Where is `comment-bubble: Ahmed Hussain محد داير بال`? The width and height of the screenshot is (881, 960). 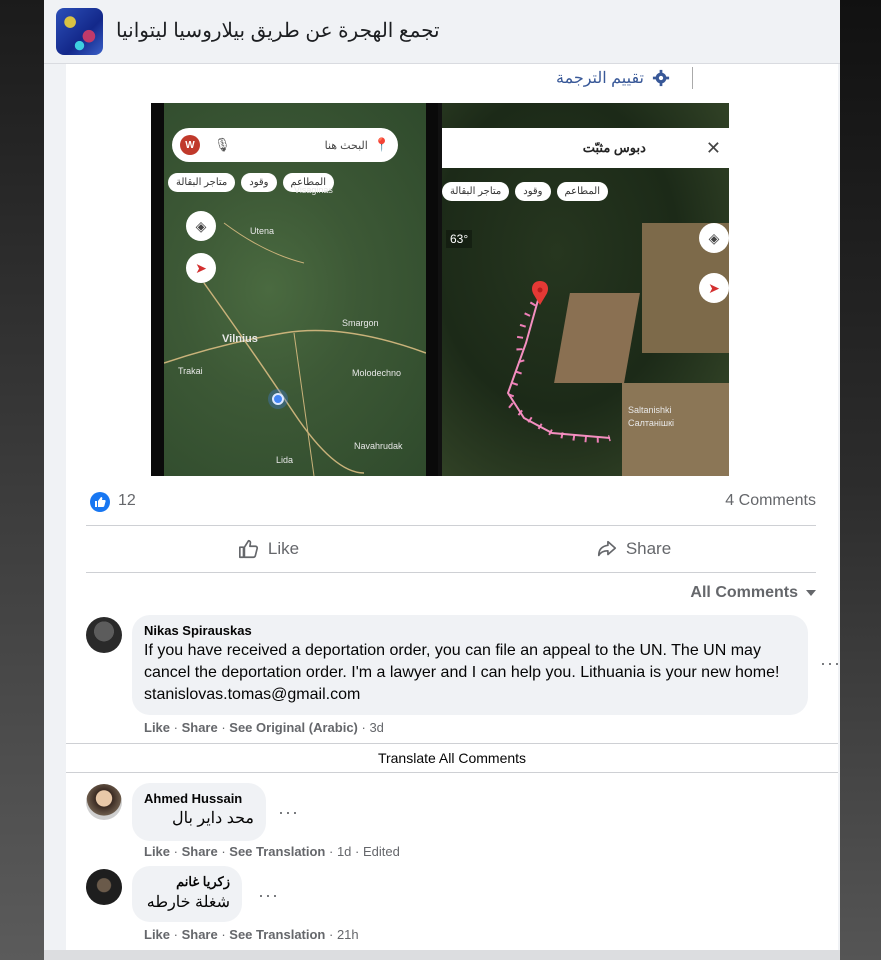
comment-bubble: Ahmed Hussain محد داير بال is located at coordinates (199, 812).